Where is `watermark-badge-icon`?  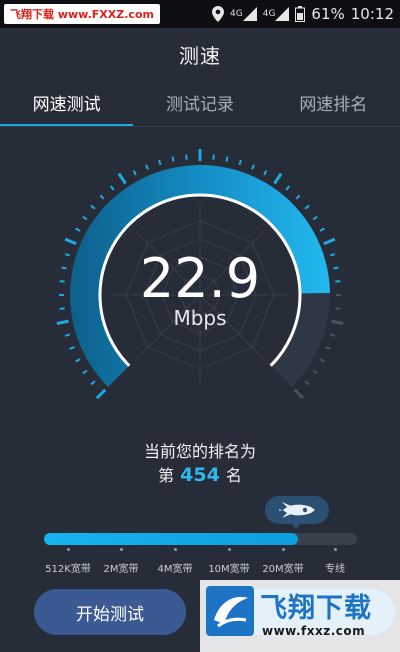
watermark-badge-icon is located at coordinates (230, 611).